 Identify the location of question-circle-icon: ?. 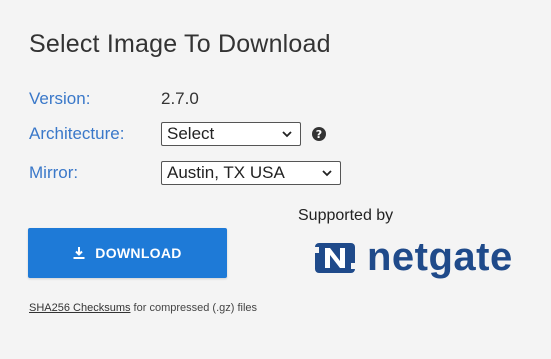
(319, 134).